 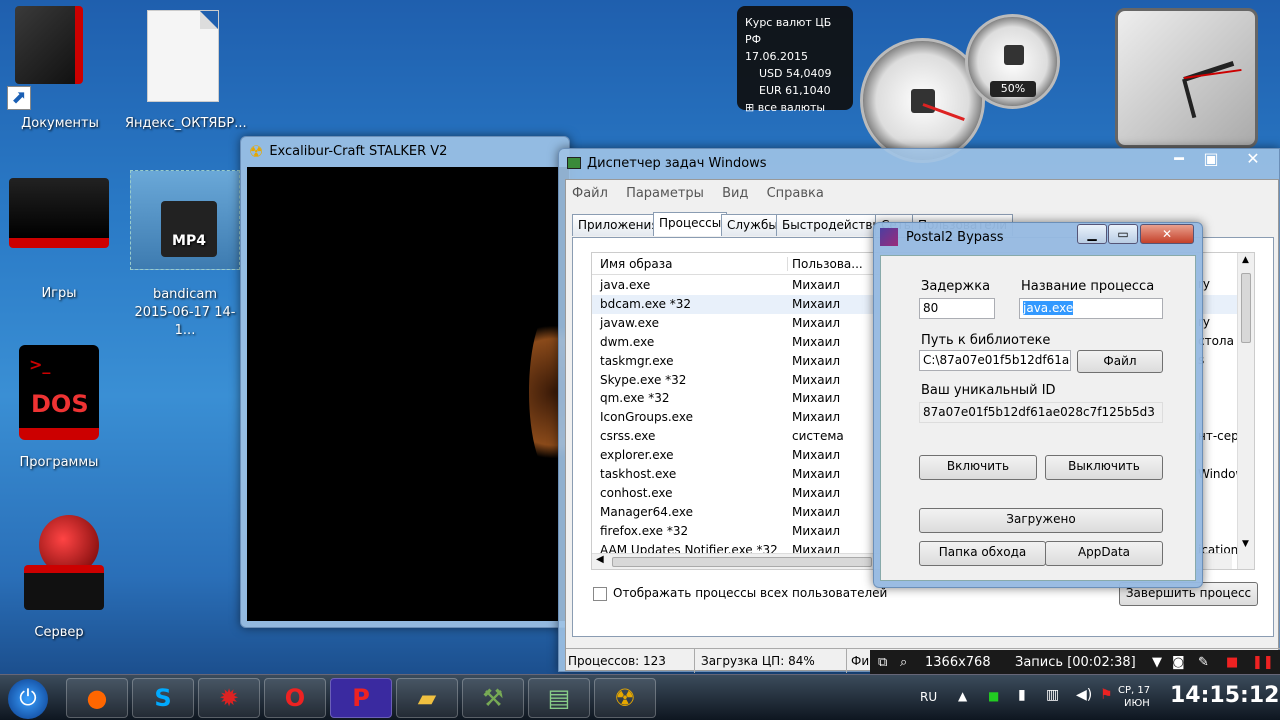 I want to click on menu-bar: Файл Параметры Вид Справка, so click(x=705, y=193).